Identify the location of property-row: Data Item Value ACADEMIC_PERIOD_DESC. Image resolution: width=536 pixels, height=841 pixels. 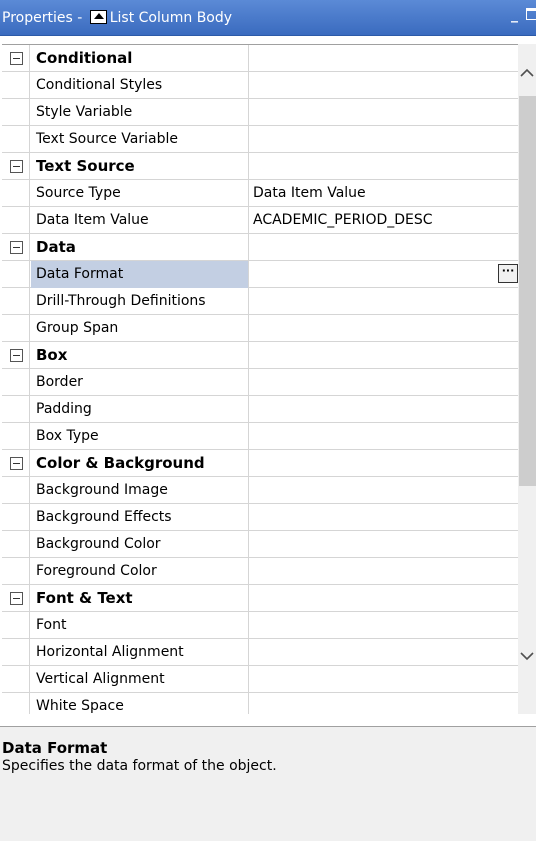
(260, 220).